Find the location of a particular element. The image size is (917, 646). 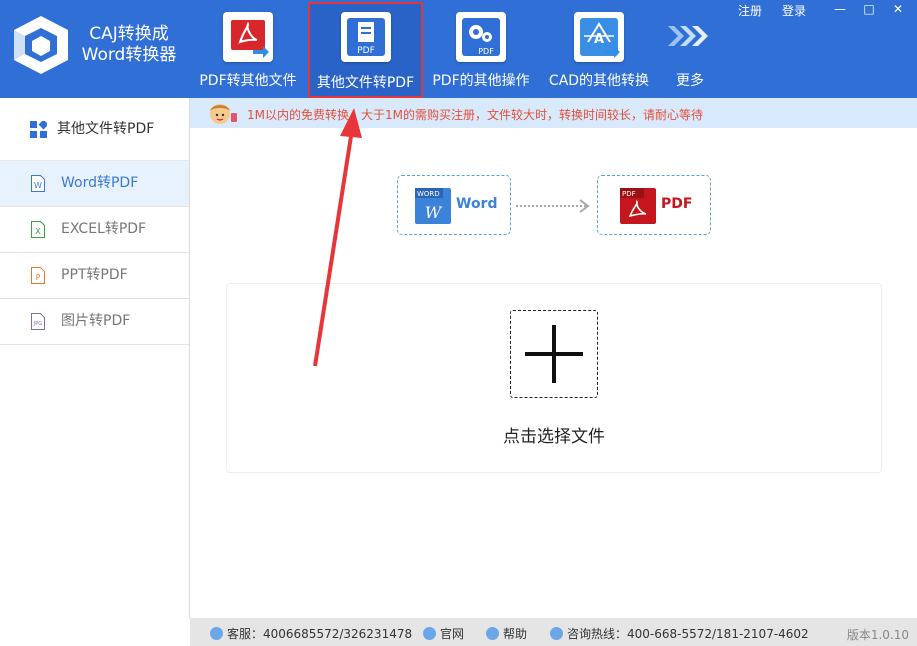

word-badge-text: WORD is located at coordinates (428, 194).